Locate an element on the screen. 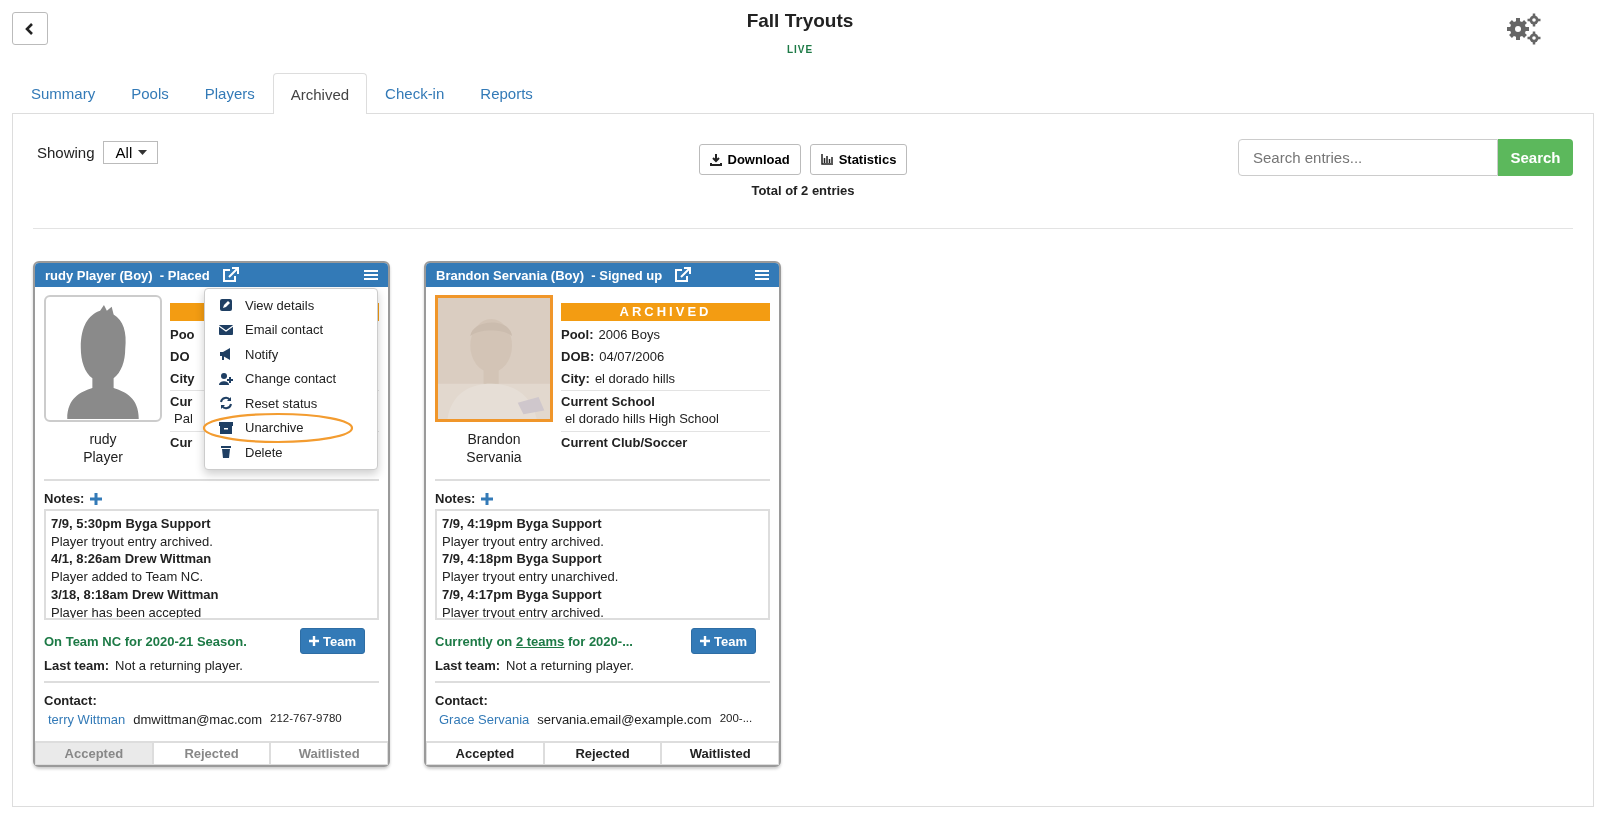 The height and width of the screenshot is (829, 1600). menu-item: Change contact is located at coordinates (291, 378).